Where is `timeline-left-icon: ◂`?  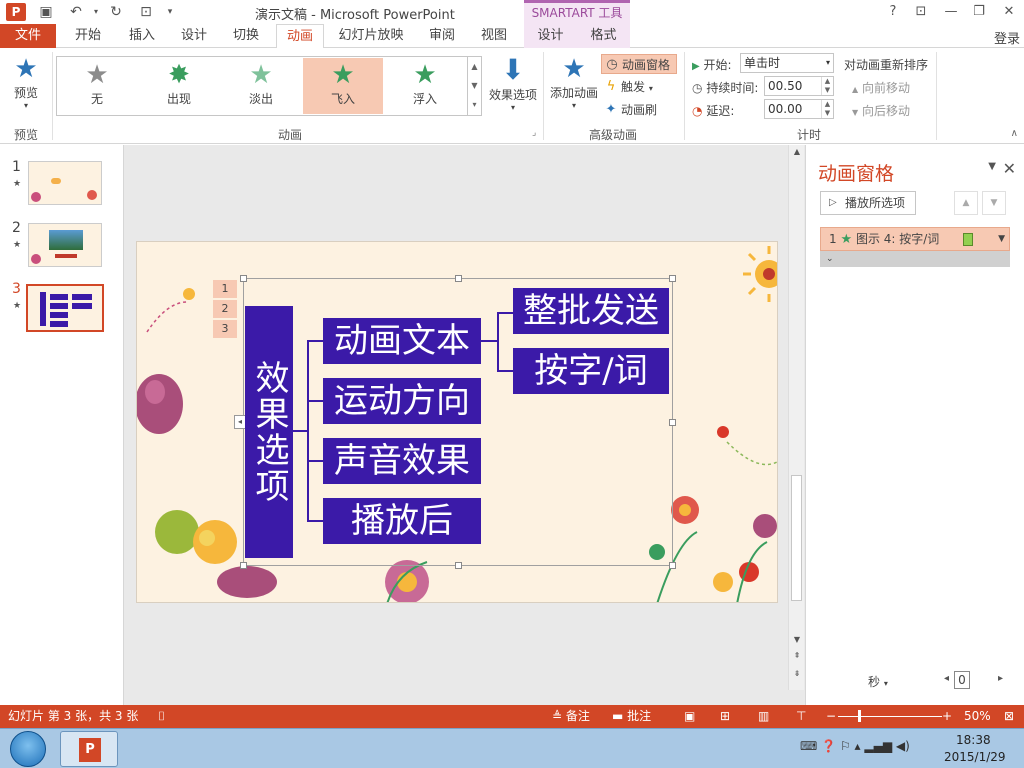
timeline-left-icon: ◂ is located at coordinates (946, 678).